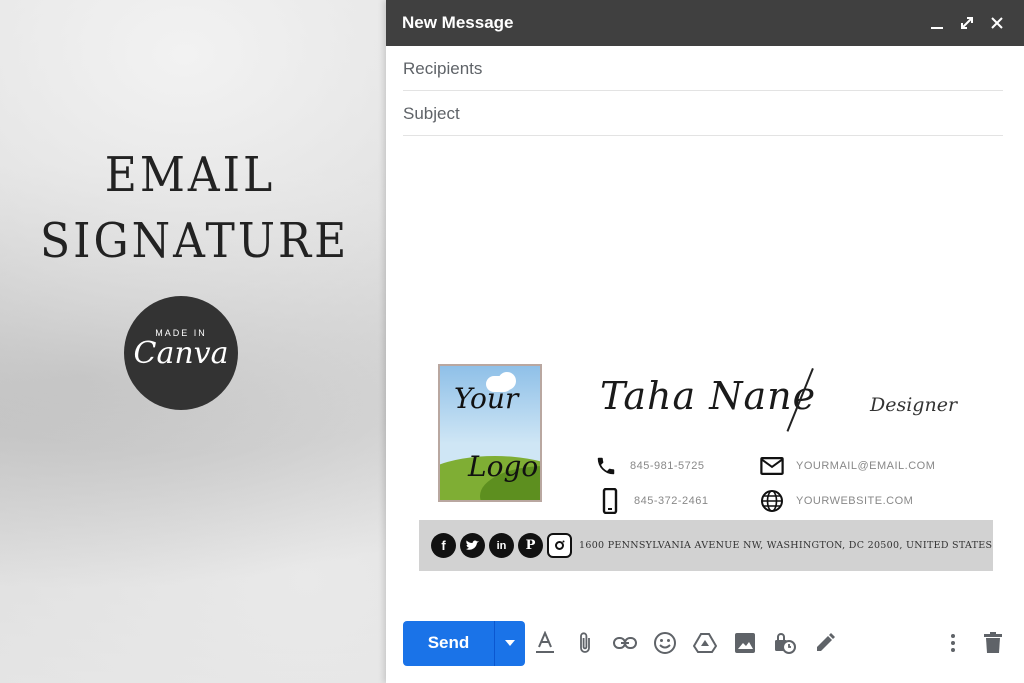  I want to click on promo-title-line2: SIGNATURE, so click(195, 241).